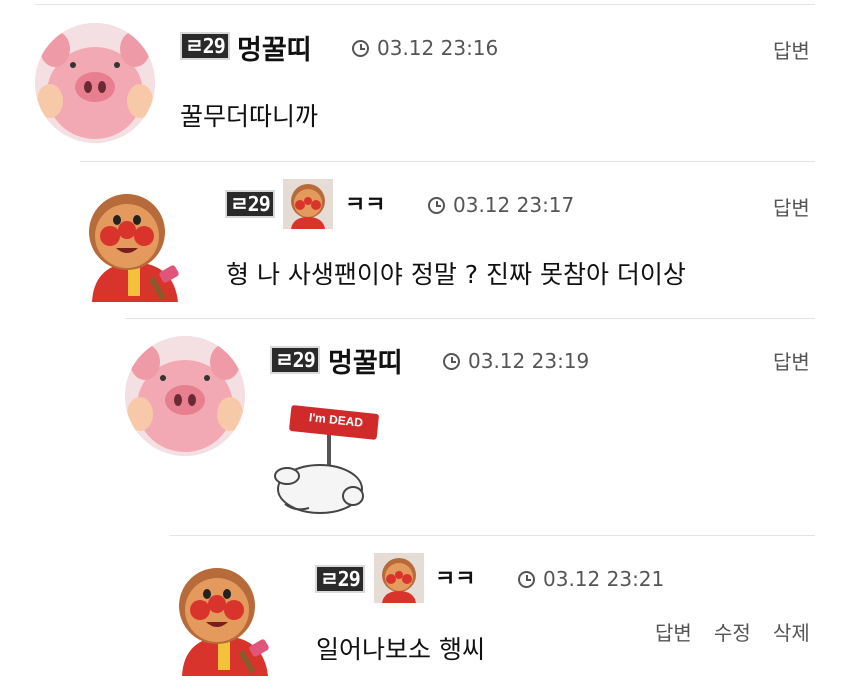  I want to click on timestamp: 03.12 23:16, so click(425, 48).